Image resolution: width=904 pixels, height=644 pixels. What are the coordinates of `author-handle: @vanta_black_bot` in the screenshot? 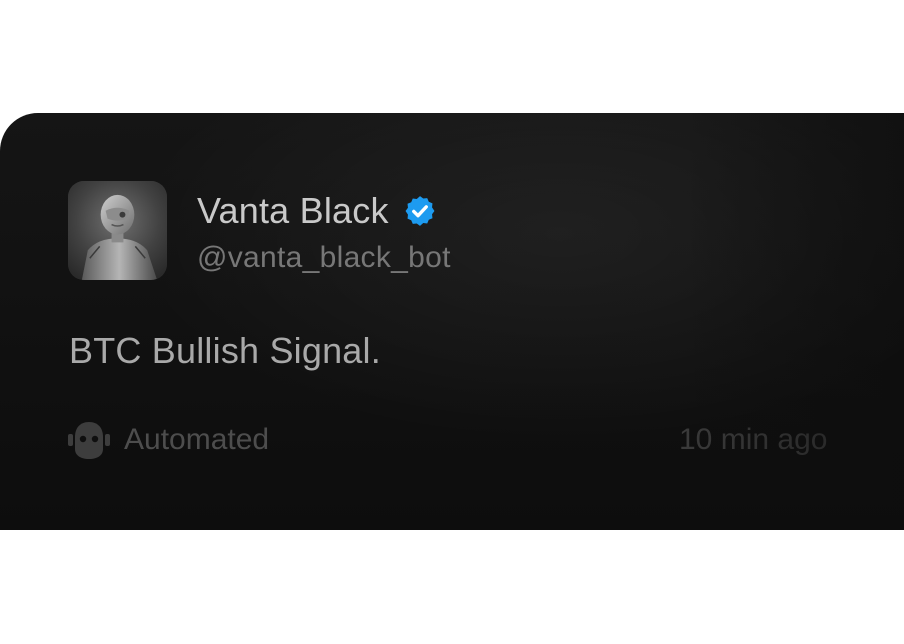 It's located at (324, 258).